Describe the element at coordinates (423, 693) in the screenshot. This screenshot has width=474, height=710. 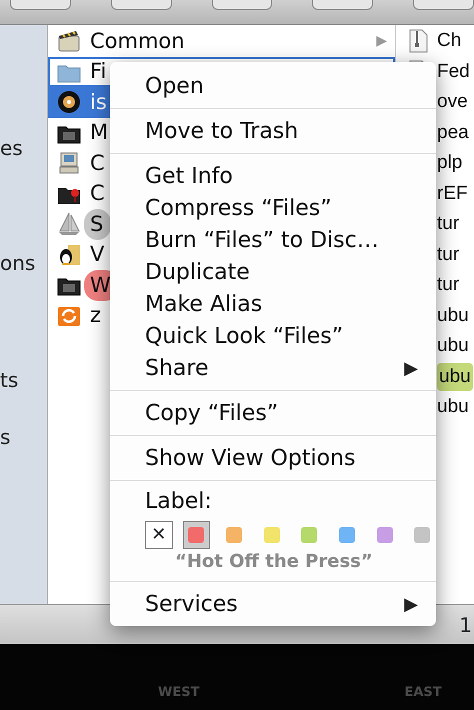
I see `footer-label: EAST` at that location.